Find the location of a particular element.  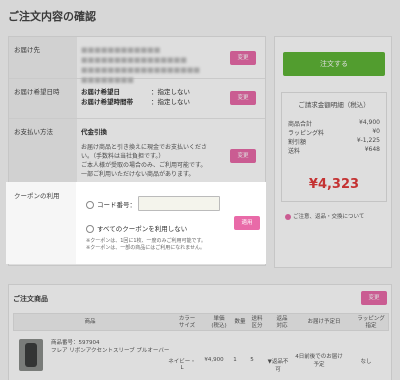

payment-label: お支払い方法 is located at coordinates (43, 150).